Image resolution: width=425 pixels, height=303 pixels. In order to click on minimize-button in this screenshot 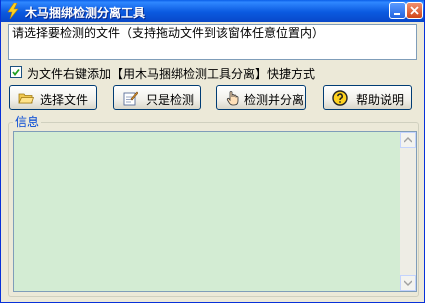, I will do `click(397, 10)`.